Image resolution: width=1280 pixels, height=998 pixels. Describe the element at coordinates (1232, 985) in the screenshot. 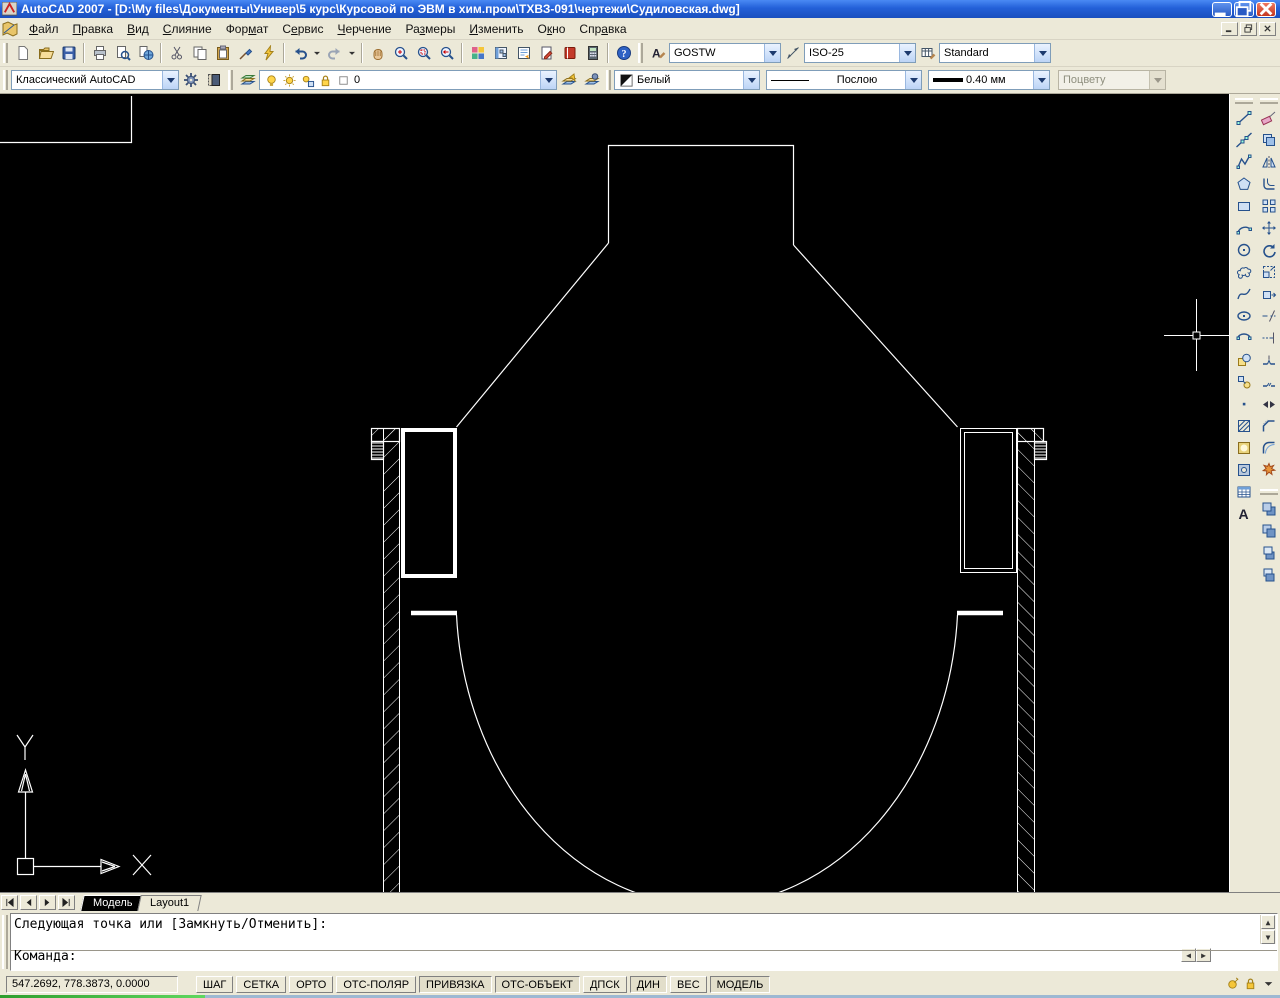

I see `communication-center-icon` at that location.